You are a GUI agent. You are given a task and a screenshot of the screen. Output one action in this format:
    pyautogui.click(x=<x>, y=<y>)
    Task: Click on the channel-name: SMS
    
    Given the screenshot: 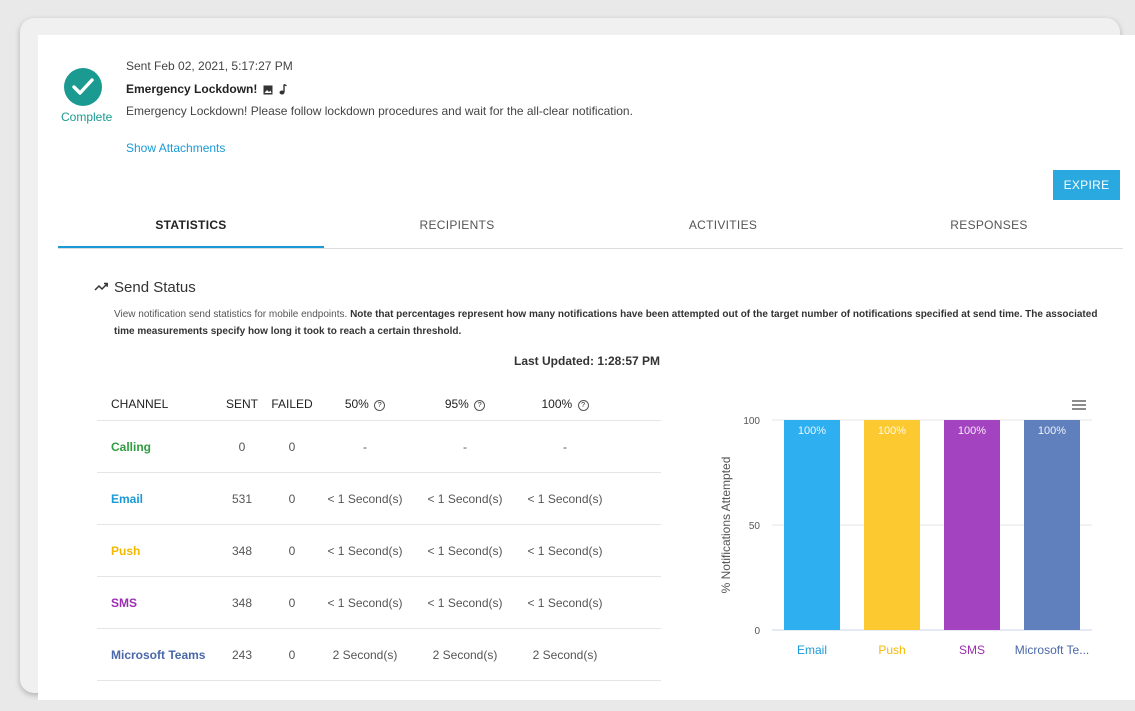 What is the action you would take?
    pyautogui.click(x=124, y=602)
    